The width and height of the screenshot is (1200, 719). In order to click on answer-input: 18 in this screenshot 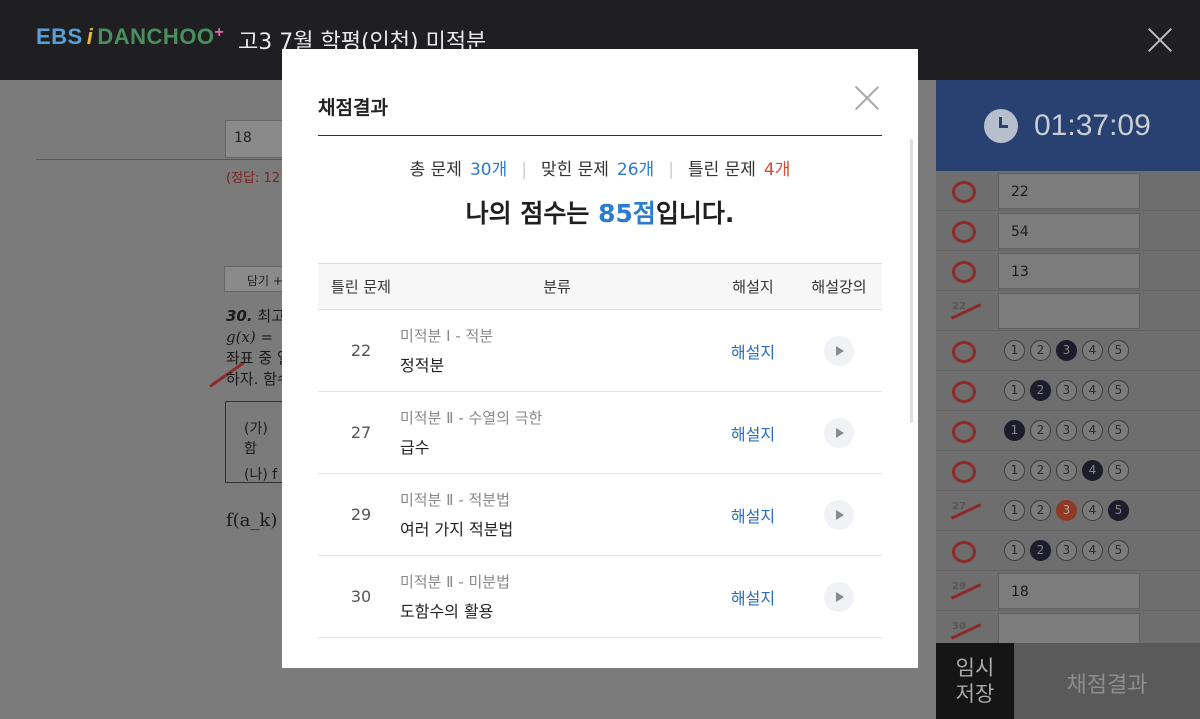, I will do `click(1069, 591)`.